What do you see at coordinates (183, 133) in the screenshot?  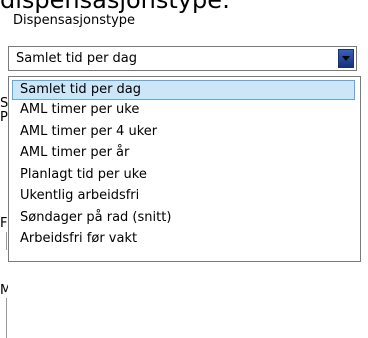 I see `dropdown-option: AML timer per 4 uker` at bounding box center [183, 133].